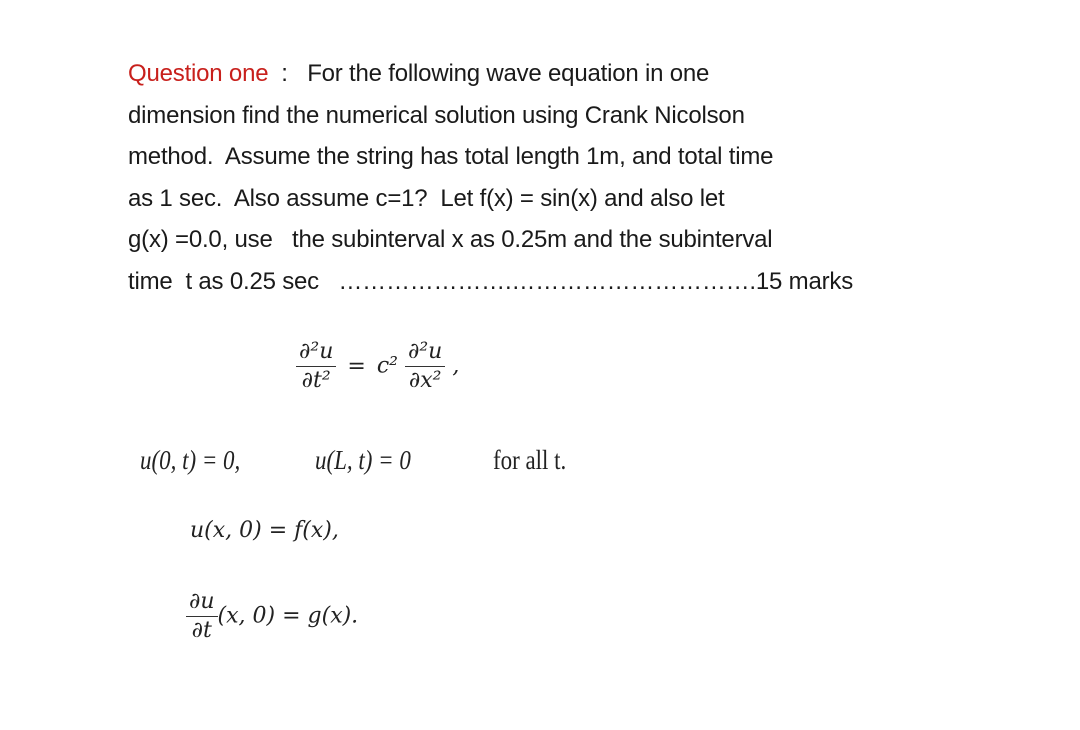 The image size is (1080, 730). What do you see at coordinates (425, 381) in the screenshot?
I see `rhs-denominator: ∂x²` at bounding box center [425, 381].